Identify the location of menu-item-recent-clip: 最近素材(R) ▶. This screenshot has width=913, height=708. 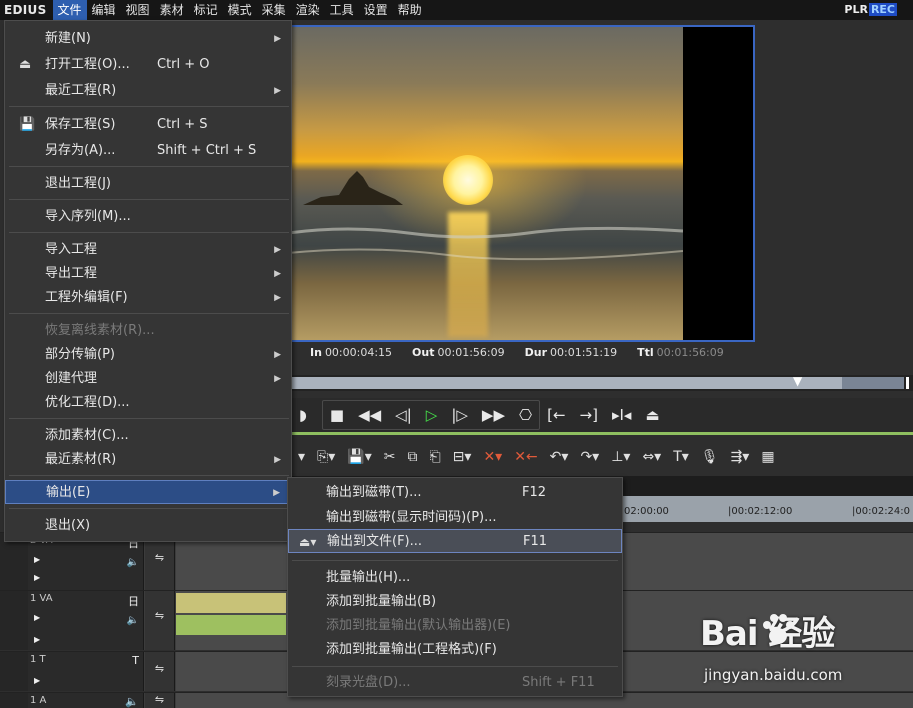
(148, 460).